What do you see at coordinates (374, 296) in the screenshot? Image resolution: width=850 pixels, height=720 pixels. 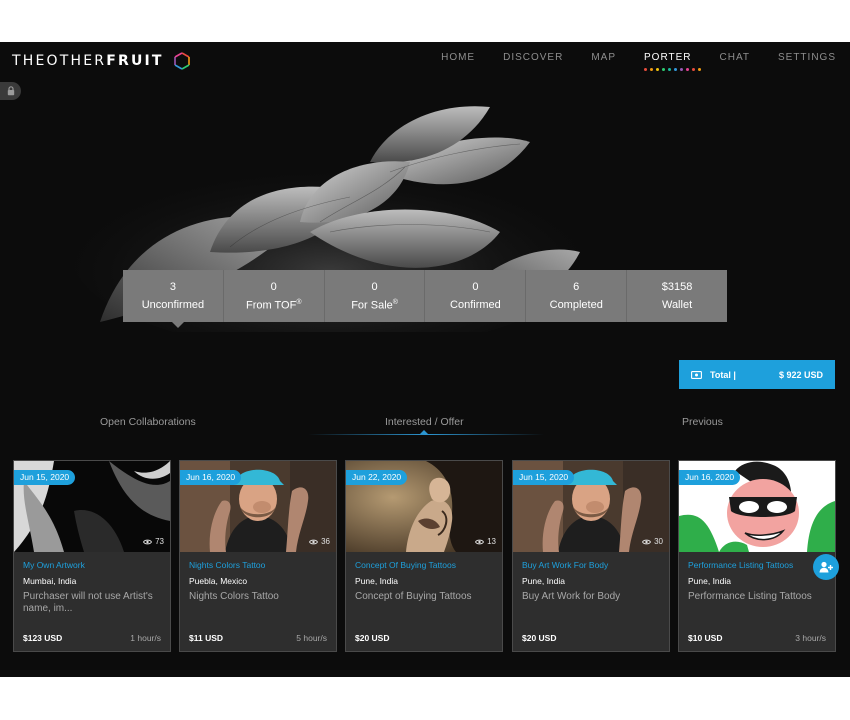 I see `stat-for-sale: 0 For Sale®` at bounding box center [374, 296].